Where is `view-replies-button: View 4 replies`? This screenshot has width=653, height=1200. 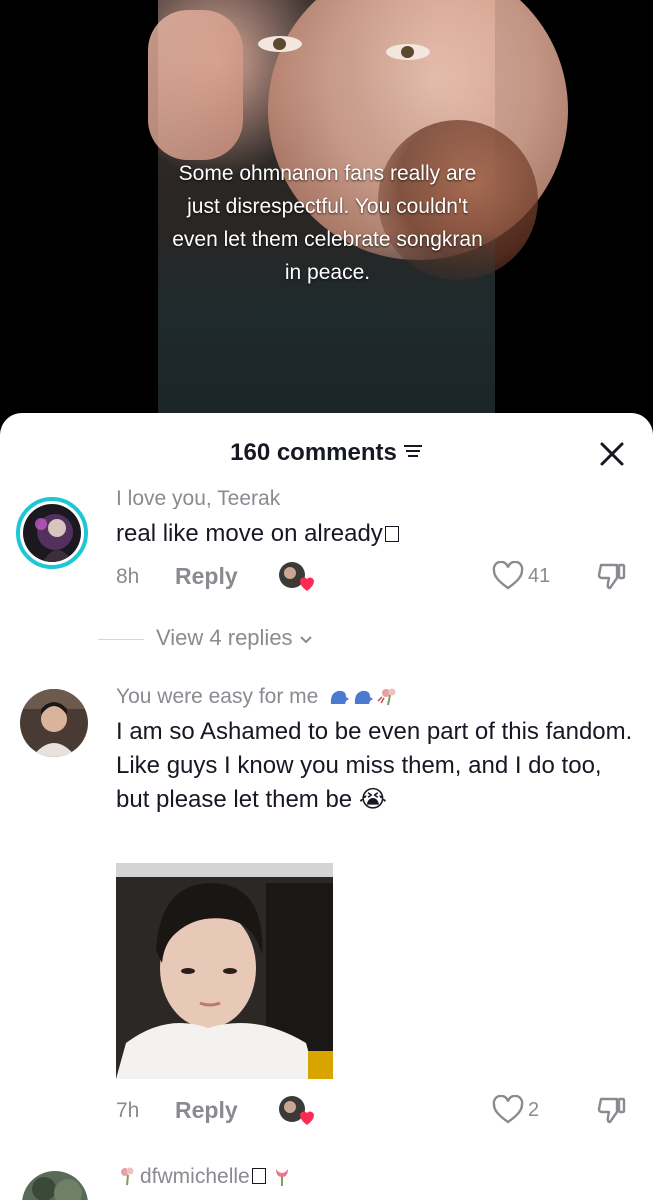
view-replies-button: View 4 replies is located at coordinates (205, 638).